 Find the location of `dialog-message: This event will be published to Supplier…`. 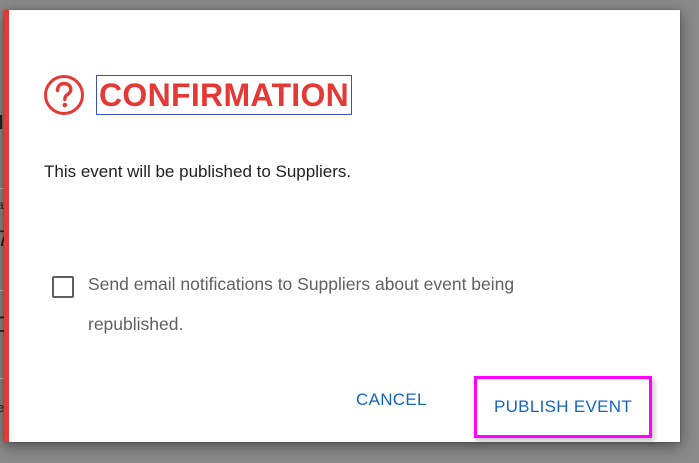

dialog-message: This event will be published to Supplier… is located at coordinates (198, 171).